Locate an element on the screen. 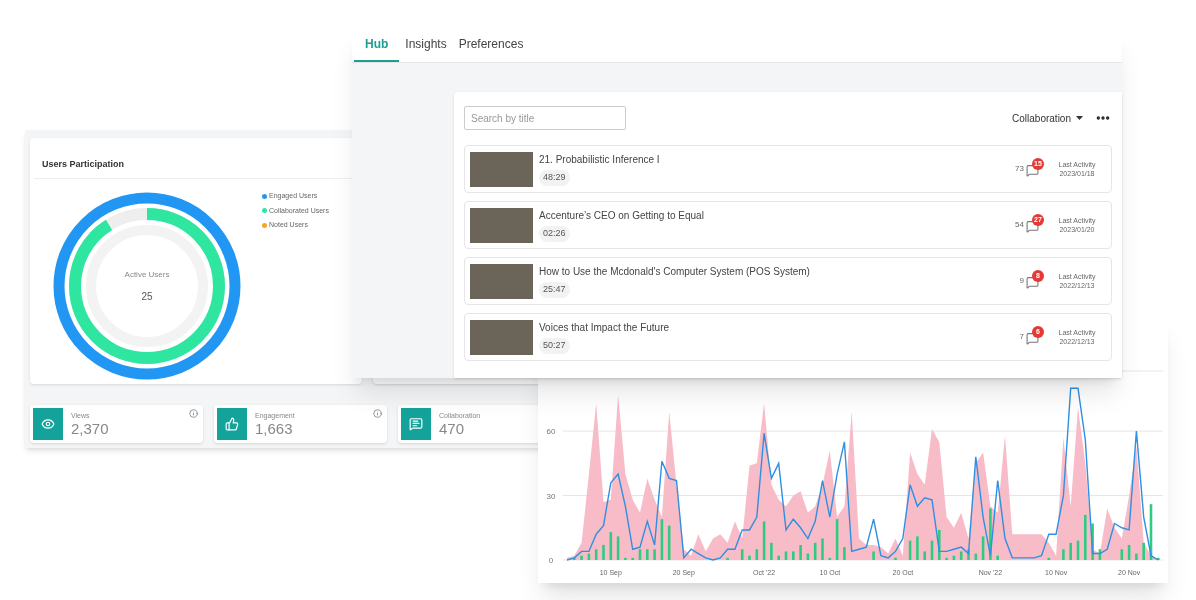 Image resolution: width=1196 pixels, height=600 pixels. duration-chip: 25:47 is located at coordinates (554, 290).